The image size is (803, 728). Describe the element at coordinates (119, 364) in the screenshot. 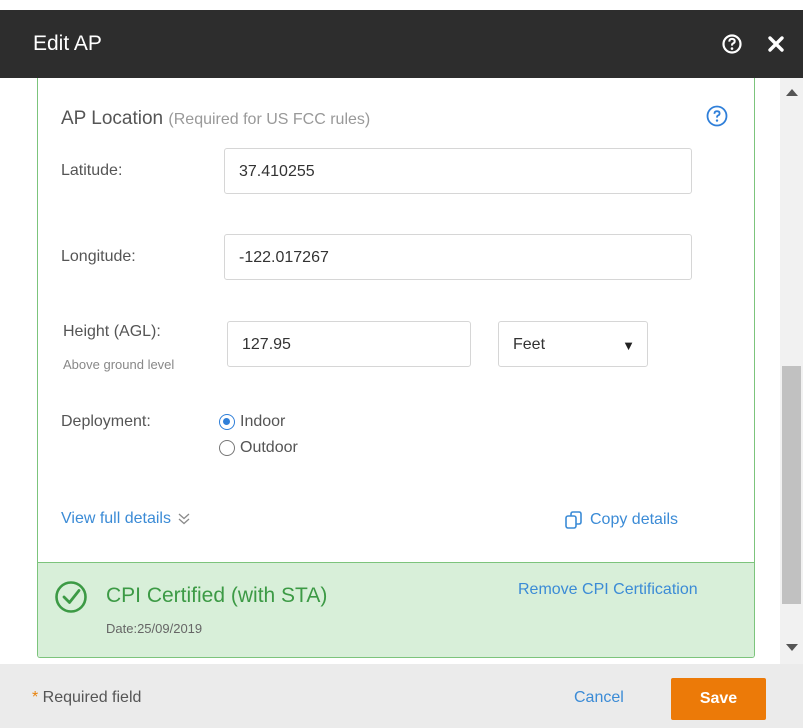

I see `height-sublabel: Above ground level` at that location.